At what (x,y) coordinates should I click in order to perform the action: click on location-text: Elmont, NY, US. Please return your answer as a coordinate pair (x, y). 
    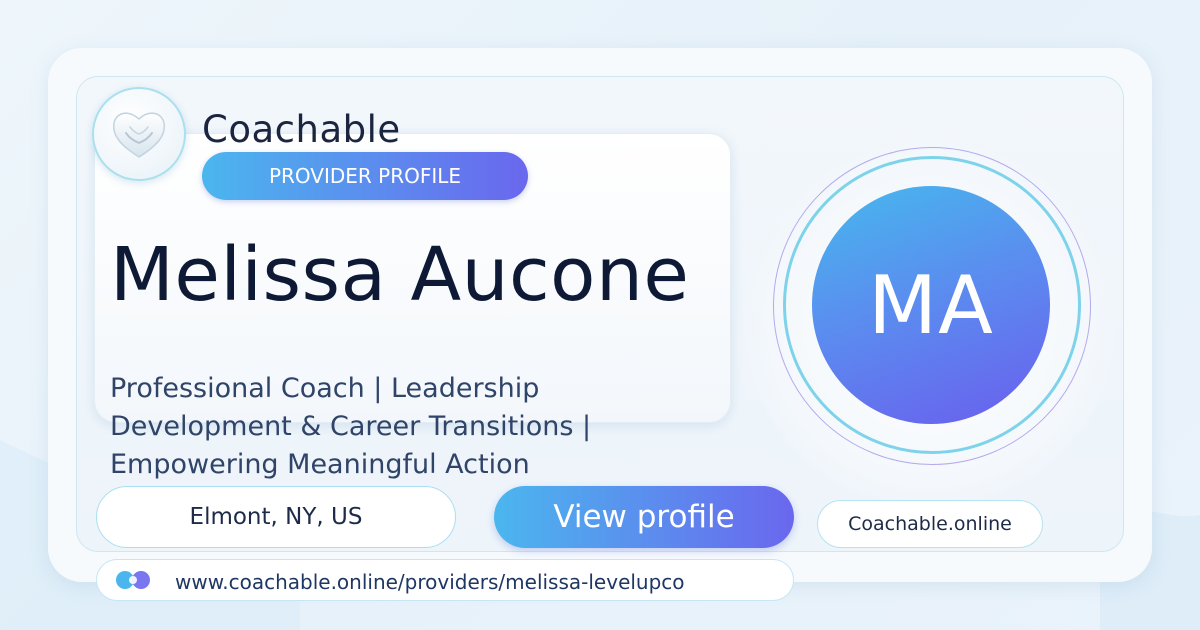
    Looking at the image, I should click on (276, 517).